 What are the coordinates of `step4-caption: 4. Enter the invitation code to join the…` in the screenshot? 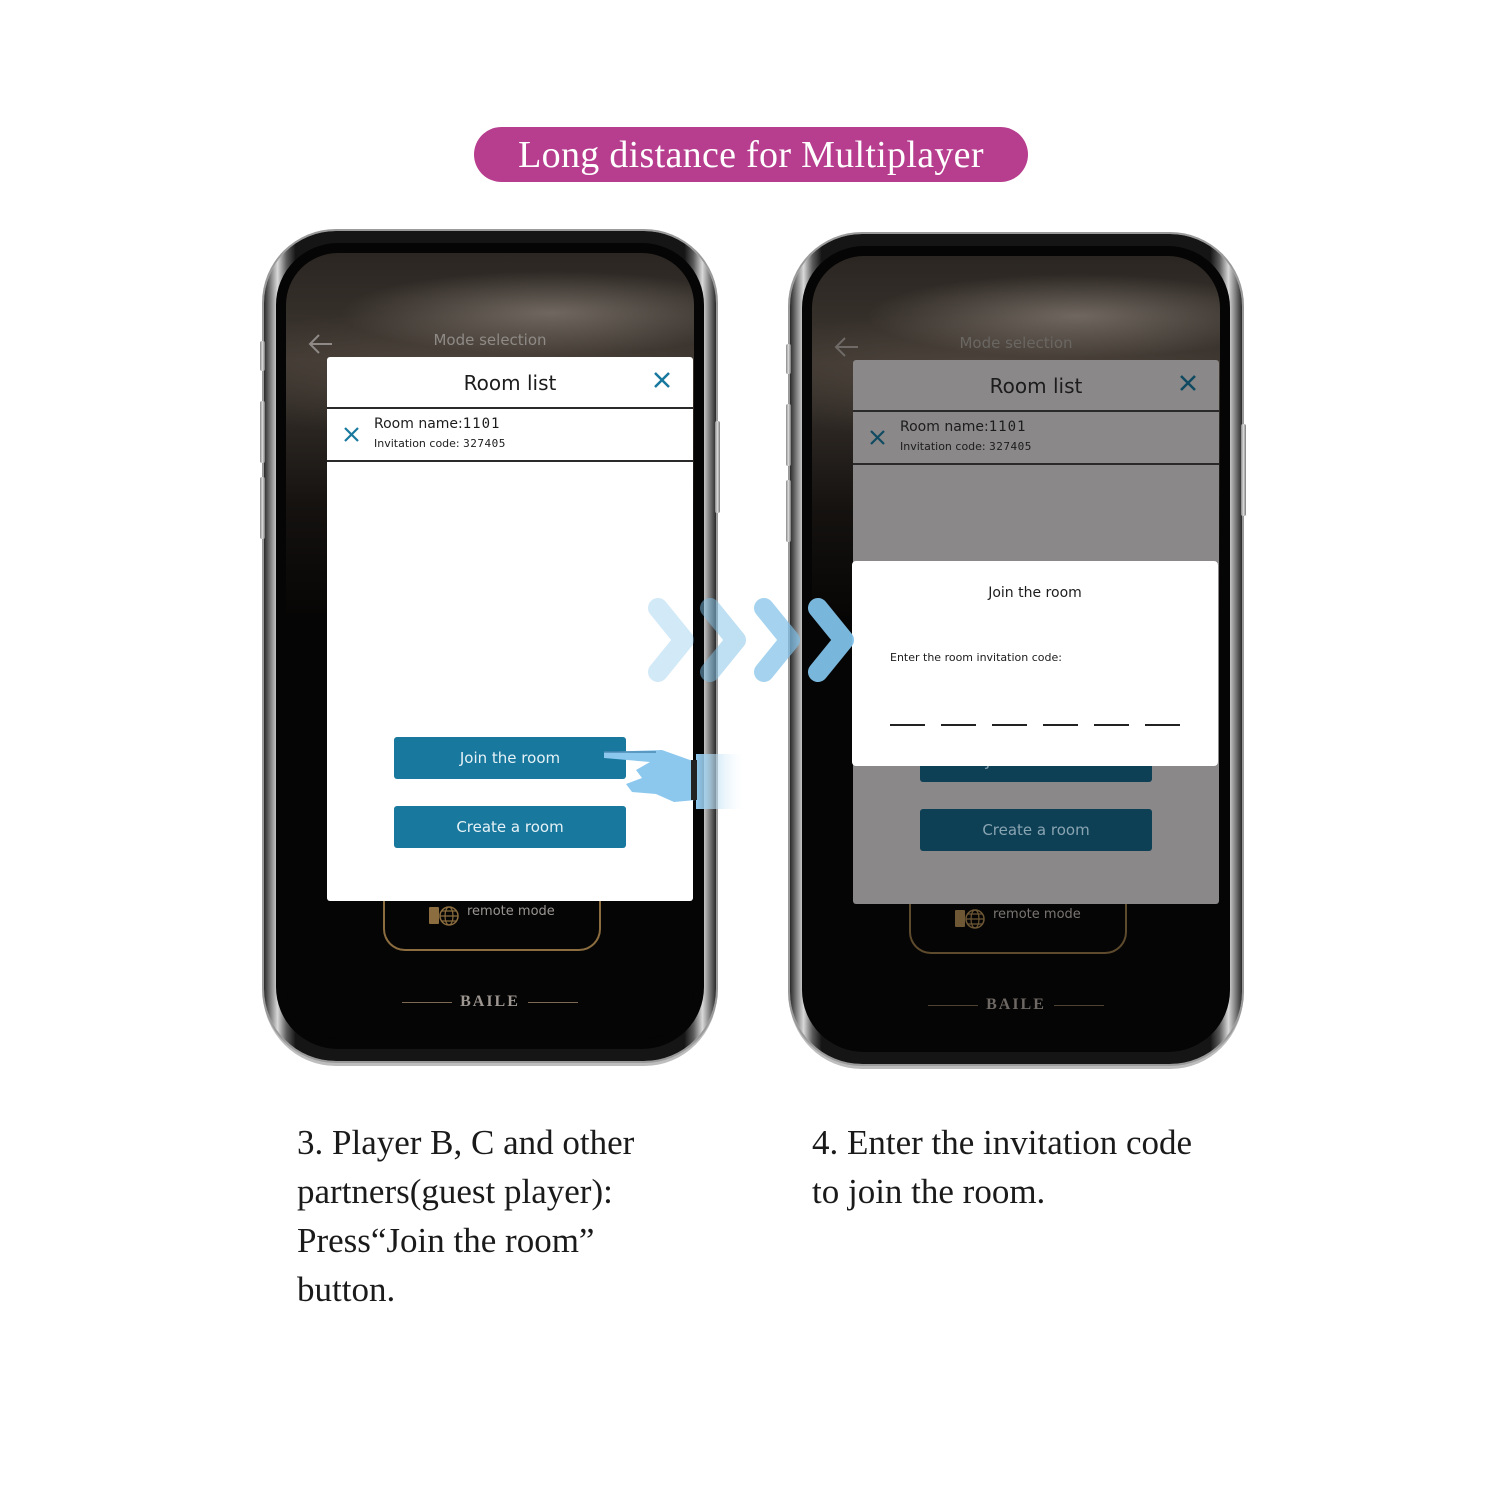 It's located at (1002, 1167).